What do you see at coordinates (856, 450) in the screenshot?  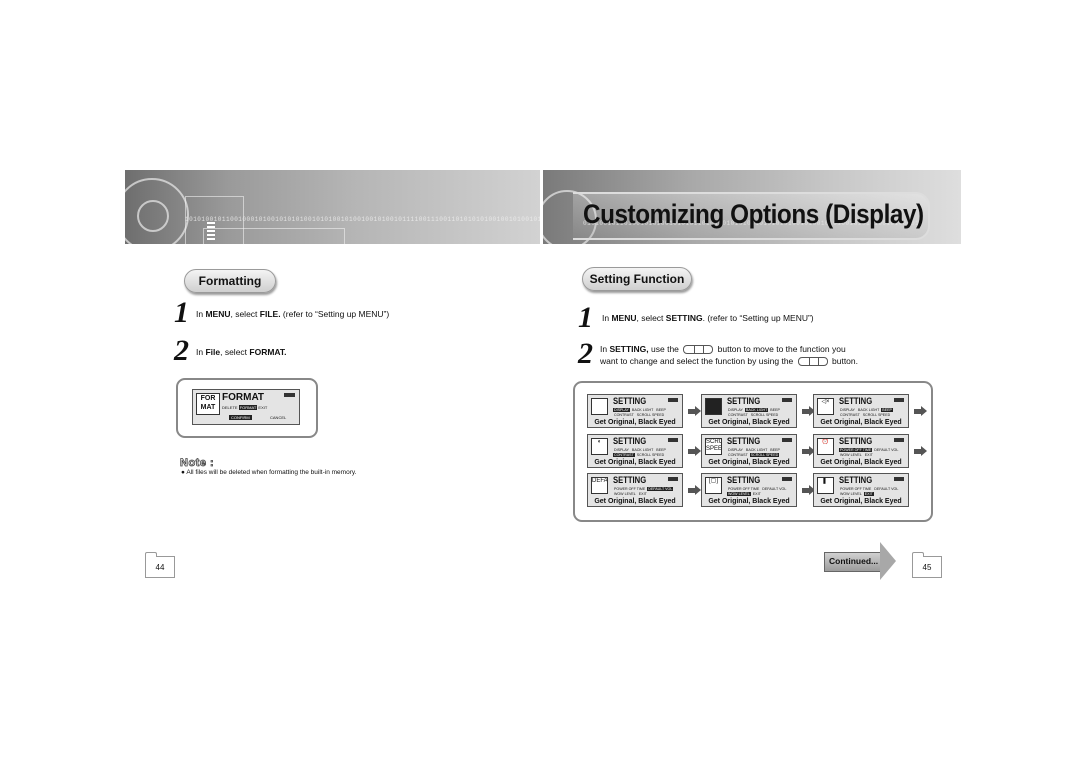 I see `option-selected: POWER OFF TIME` at bounding box center [856, 450].